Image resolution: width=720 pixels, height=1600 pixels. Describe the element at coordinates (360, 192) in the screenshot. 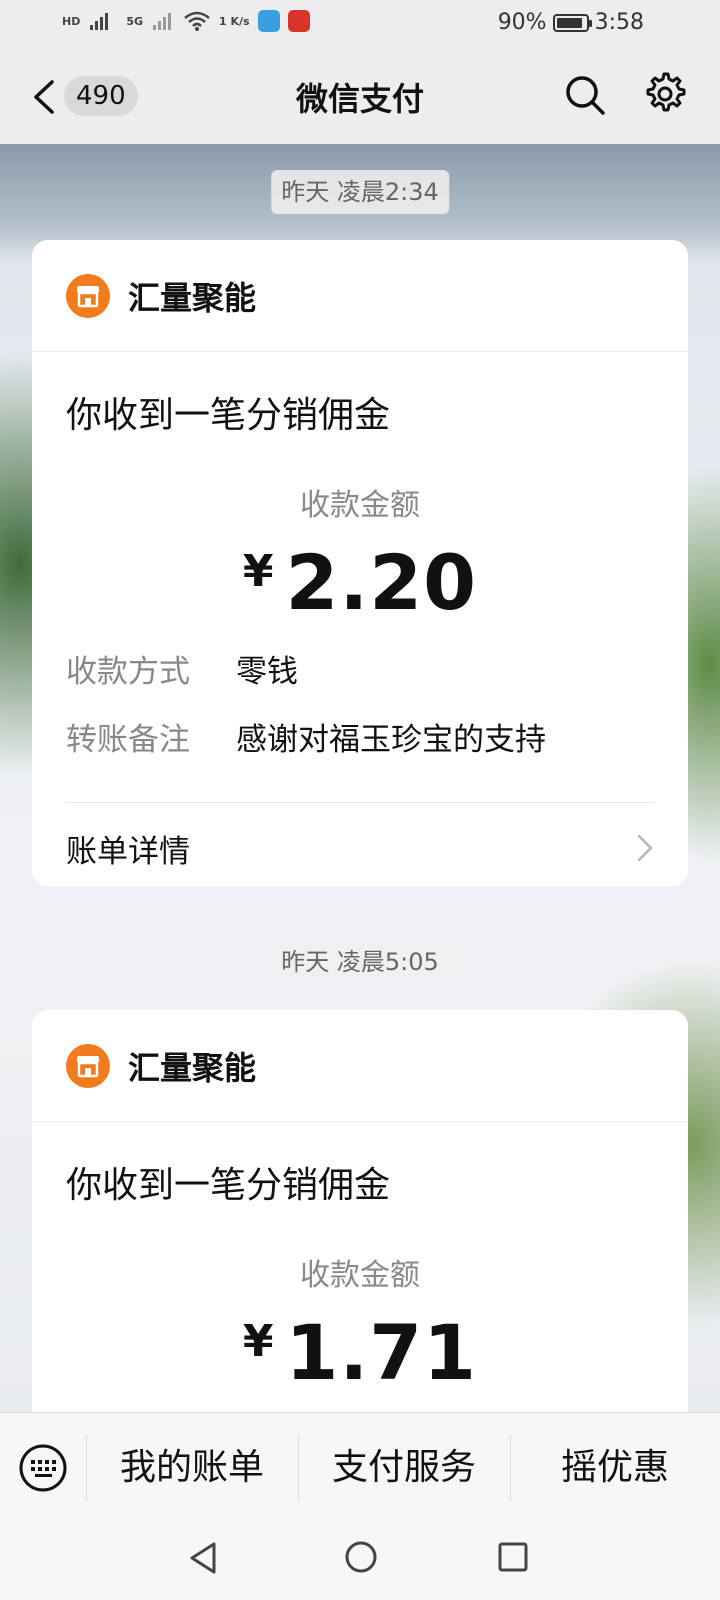

I see `timestamp-pill: 昨天 凌晨2:34` at that location.